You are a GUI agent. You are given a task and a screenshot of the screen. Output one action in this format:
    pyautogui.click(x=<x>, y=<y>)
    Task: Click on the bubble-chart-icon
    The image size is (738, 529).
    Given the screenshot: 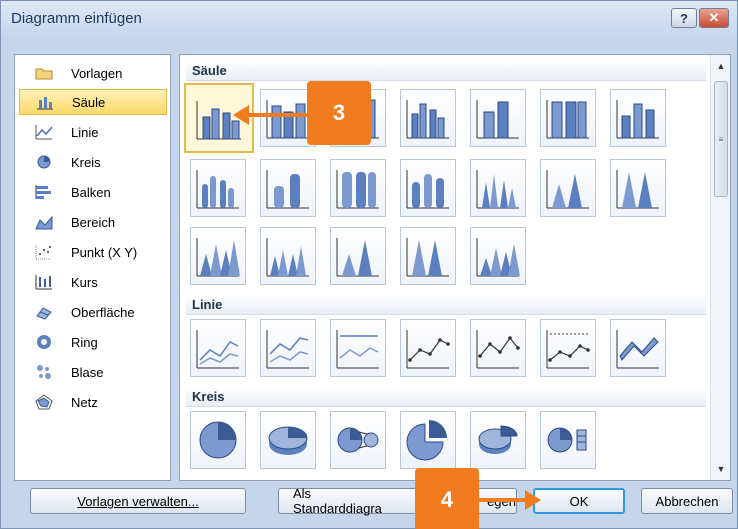 What is the action you would take?
    pyautogui.click(x=44, y=372)
    